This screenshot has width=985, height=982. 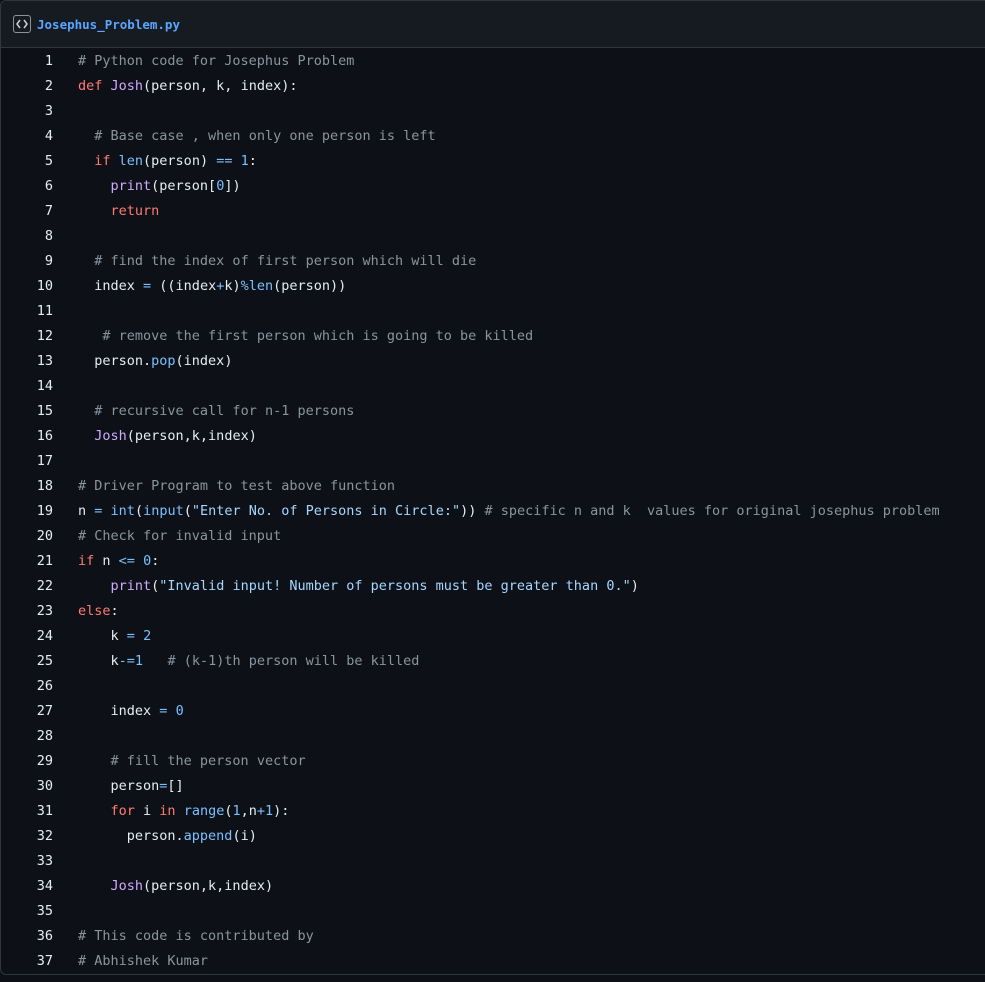 What do you see at coordinates (27, 436) in the screenshot?
I see `line-number: 16` at bounding box center [27, 436].